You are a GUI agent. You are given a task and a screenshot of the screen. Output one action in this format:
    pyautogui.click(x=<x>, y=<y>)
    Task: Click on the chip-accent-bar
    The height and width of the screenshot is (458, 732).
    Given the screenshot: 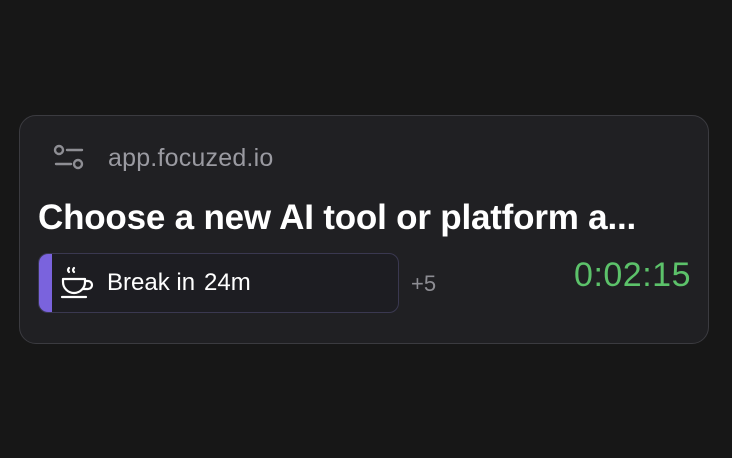 What is the action you would take?
    pyautogui.click(x=45, y=283)
    